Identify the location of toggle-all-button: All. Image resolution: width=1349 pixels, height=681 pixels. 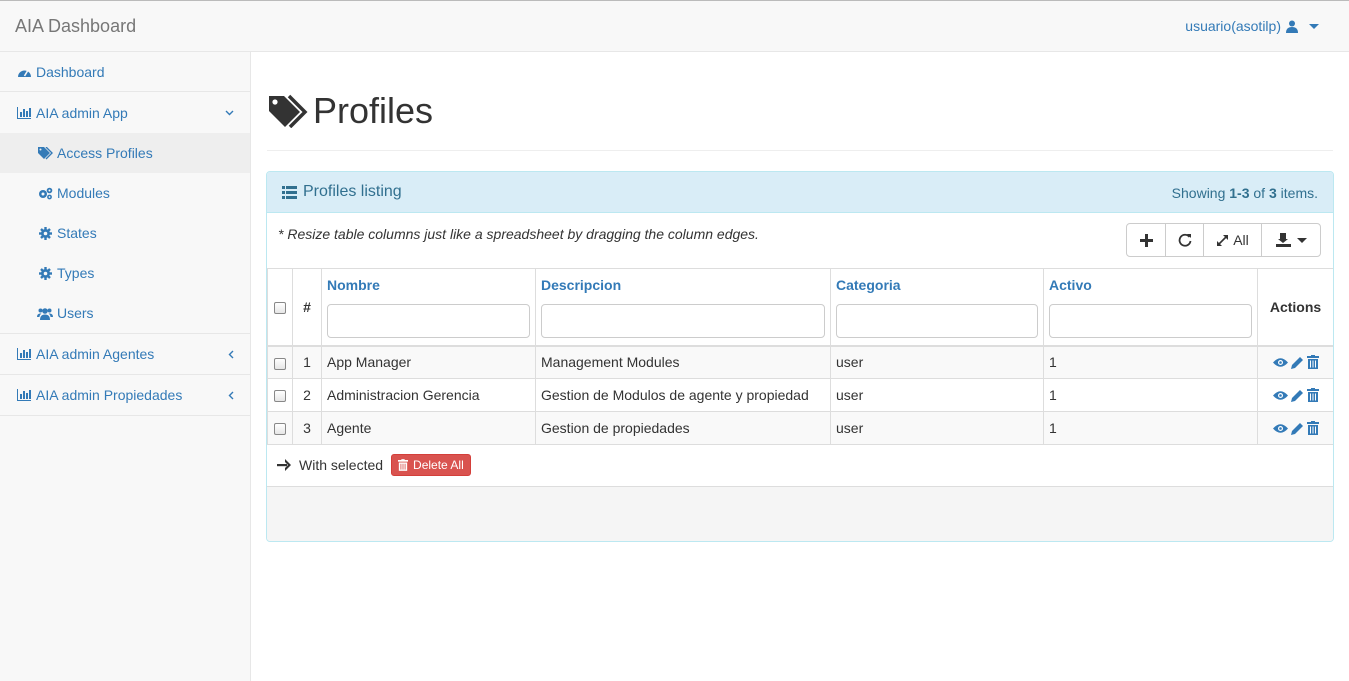
(1233, 240).